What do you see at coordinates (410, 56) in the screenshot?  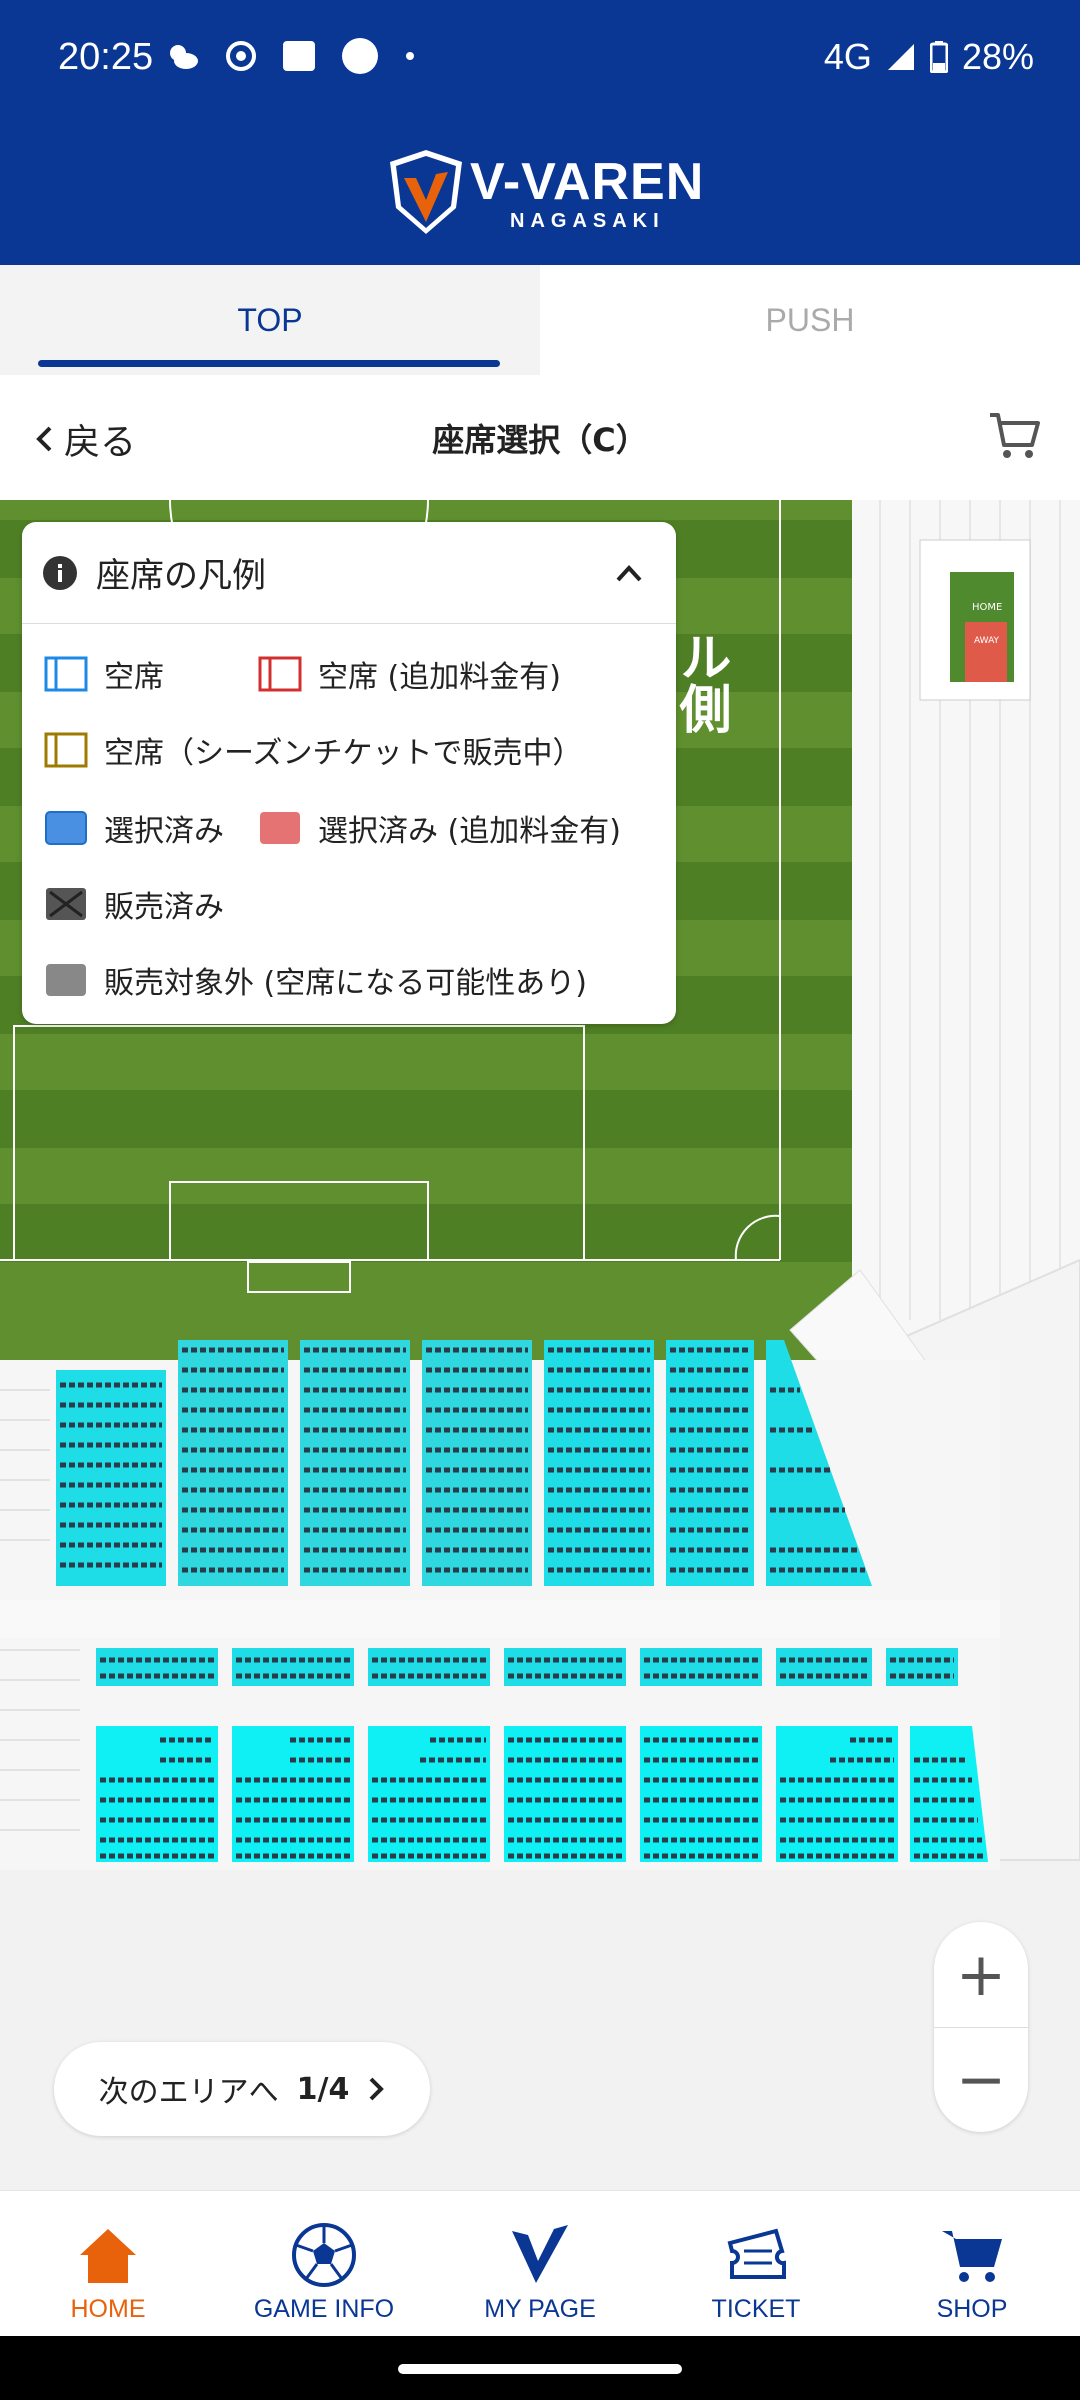 I see `small-dot-icon` at bounding box center [410, 56].